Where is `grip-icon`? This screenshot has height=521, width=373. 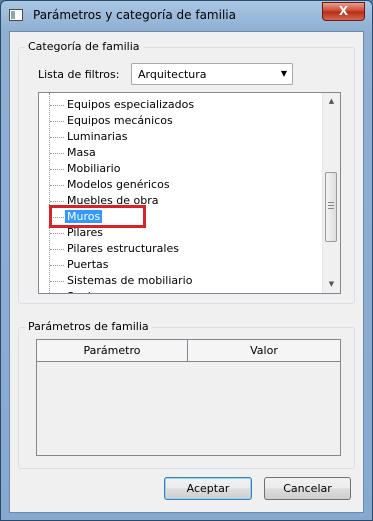 grip-icon is located at coordinates (331, 206).